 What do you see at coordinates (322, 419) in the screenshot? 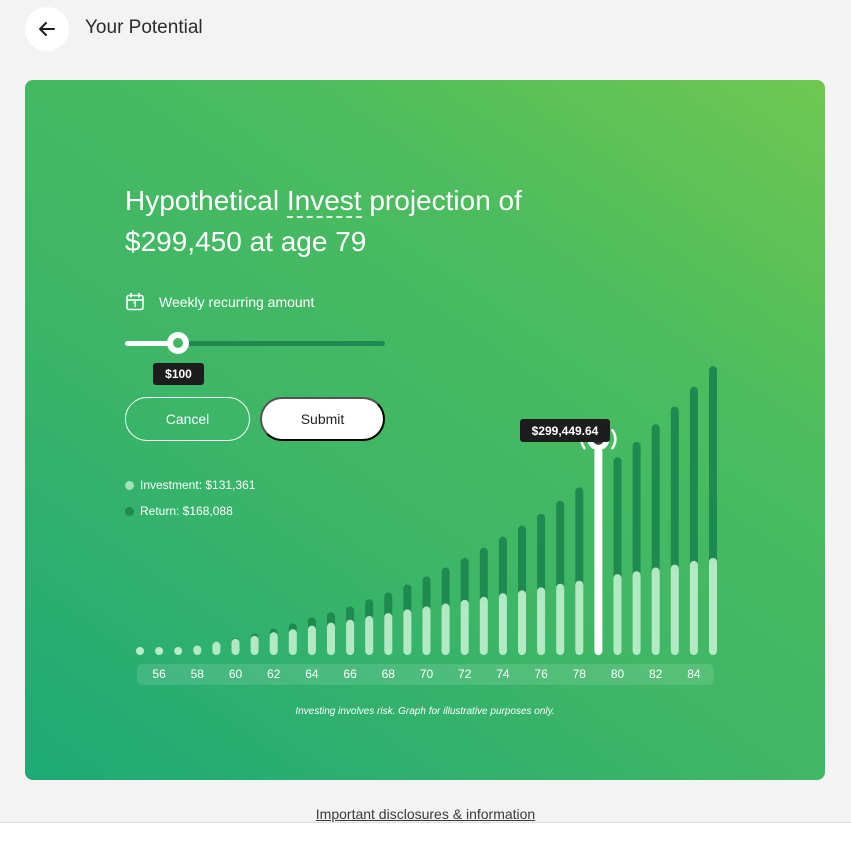
I see `submit-button: Submit` at bounding box center [322, 419].